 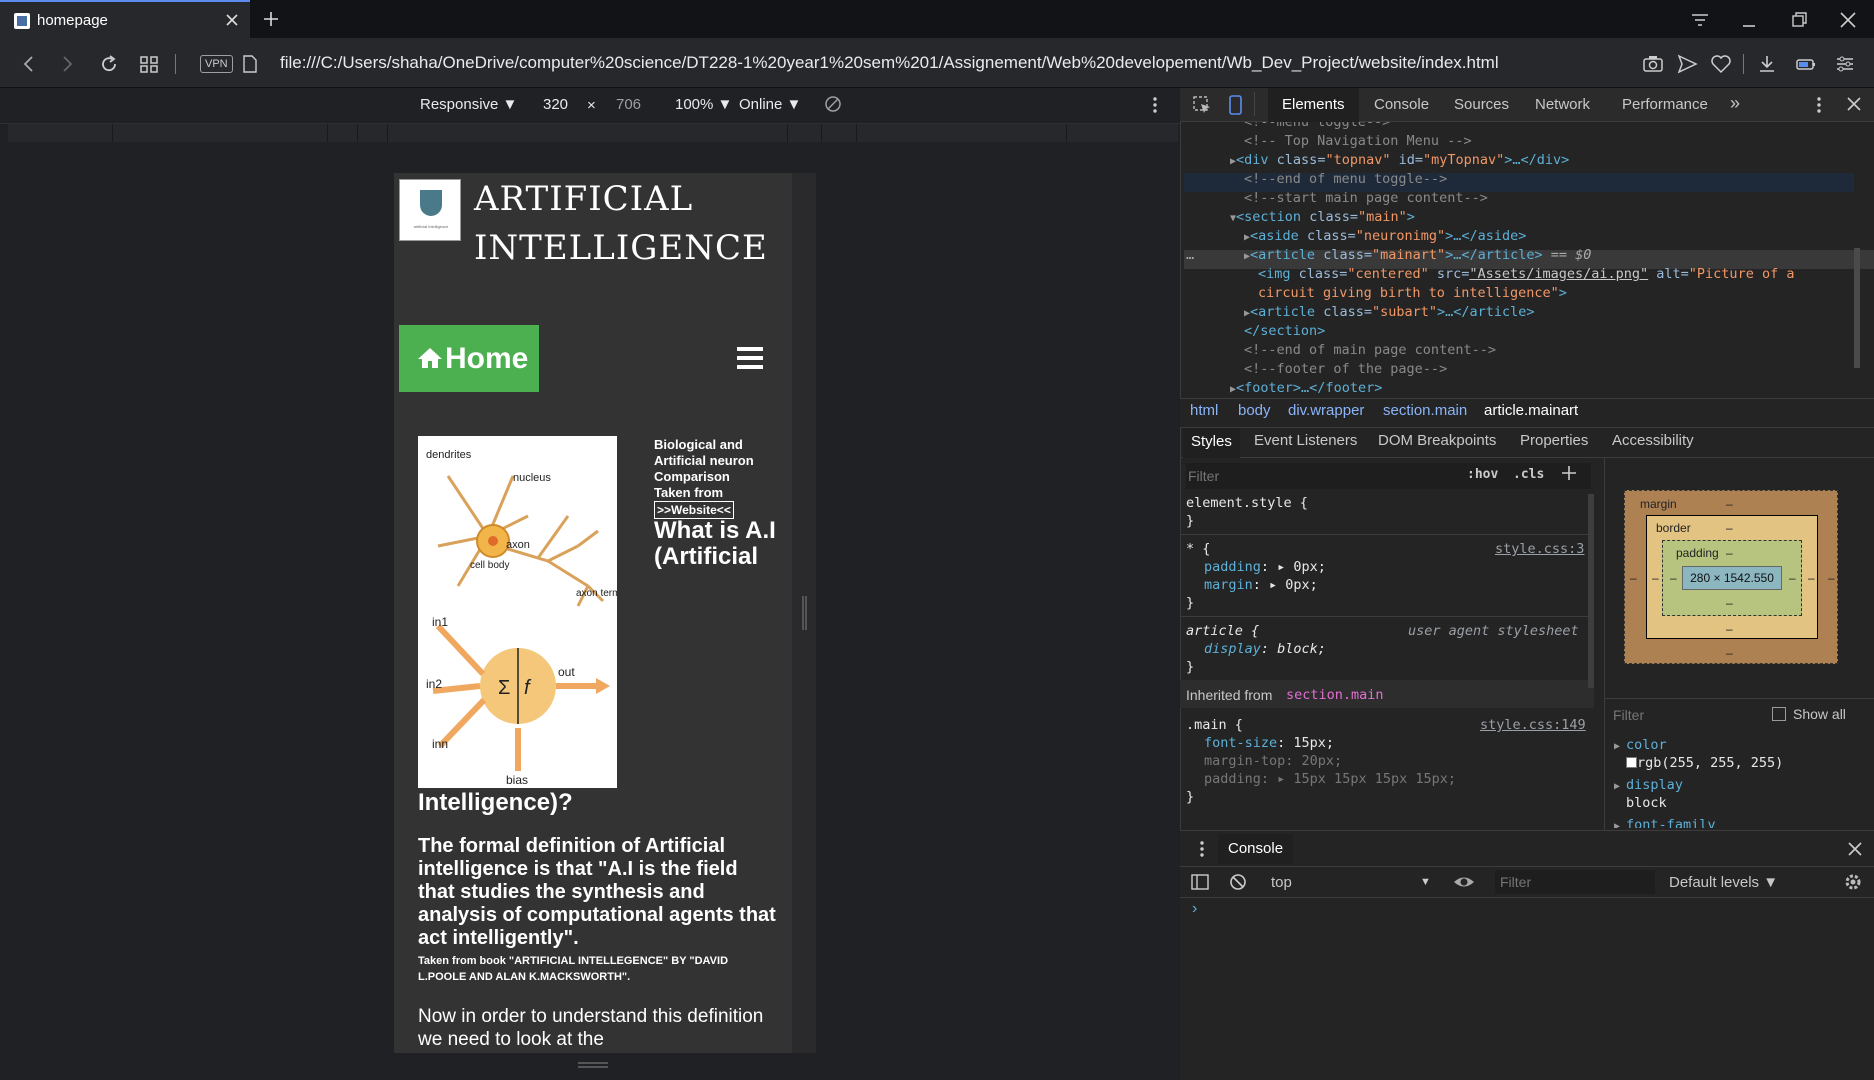 What do you see at coordinates (216, 64) in the screenshot?
I see `vpn-badge: VPN` at bounding box center [216, 64].